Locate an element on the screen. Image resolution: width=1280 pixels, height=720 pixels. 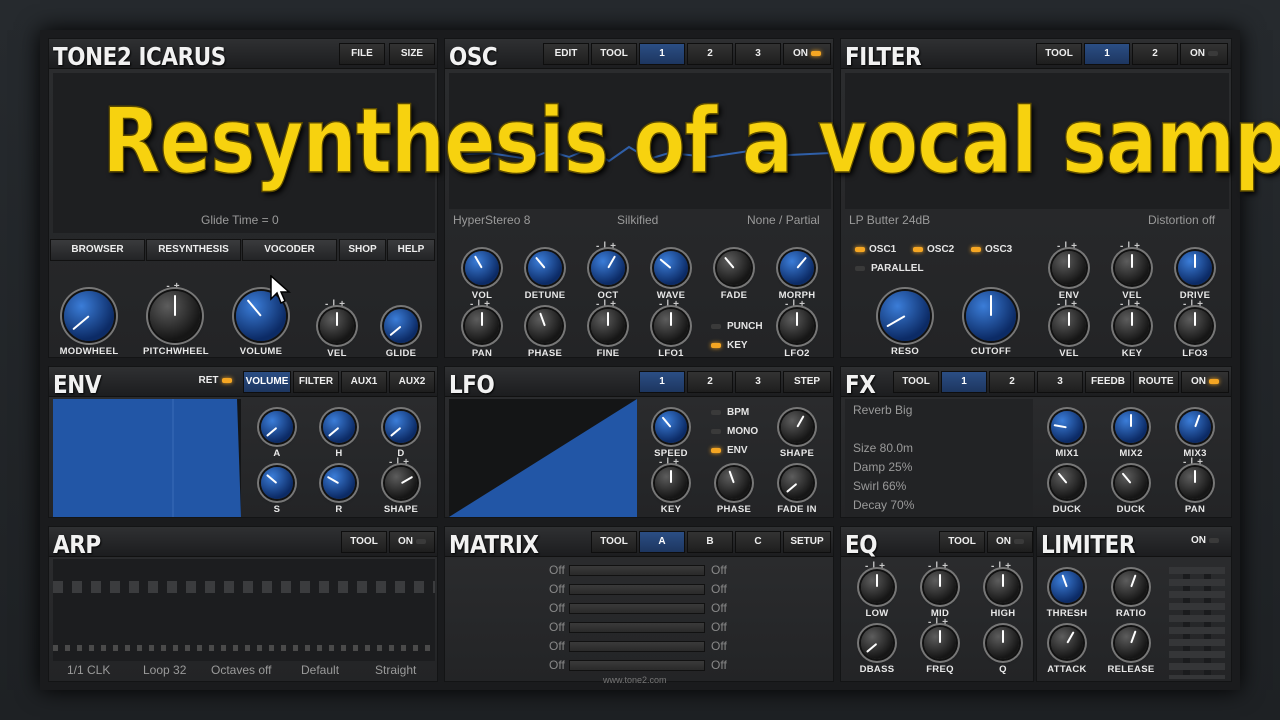
fx-preset-name: Reverb Big is located at coordinates (882, 410).